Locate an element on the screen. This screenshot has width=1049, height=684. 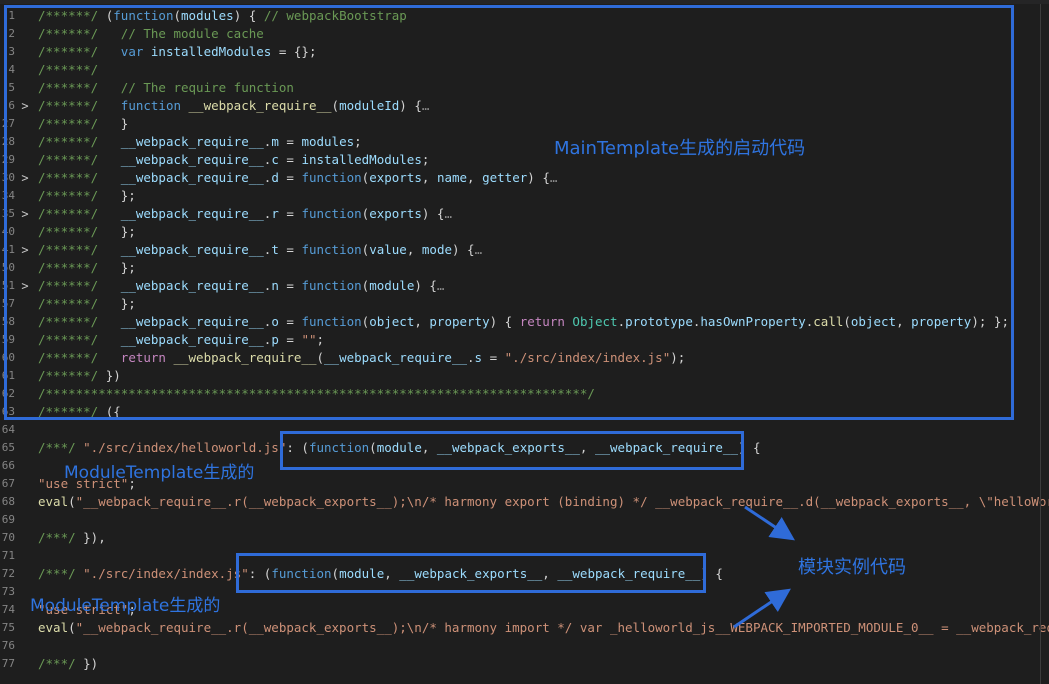
annotation-arrows is located at coordinates (764, 567).